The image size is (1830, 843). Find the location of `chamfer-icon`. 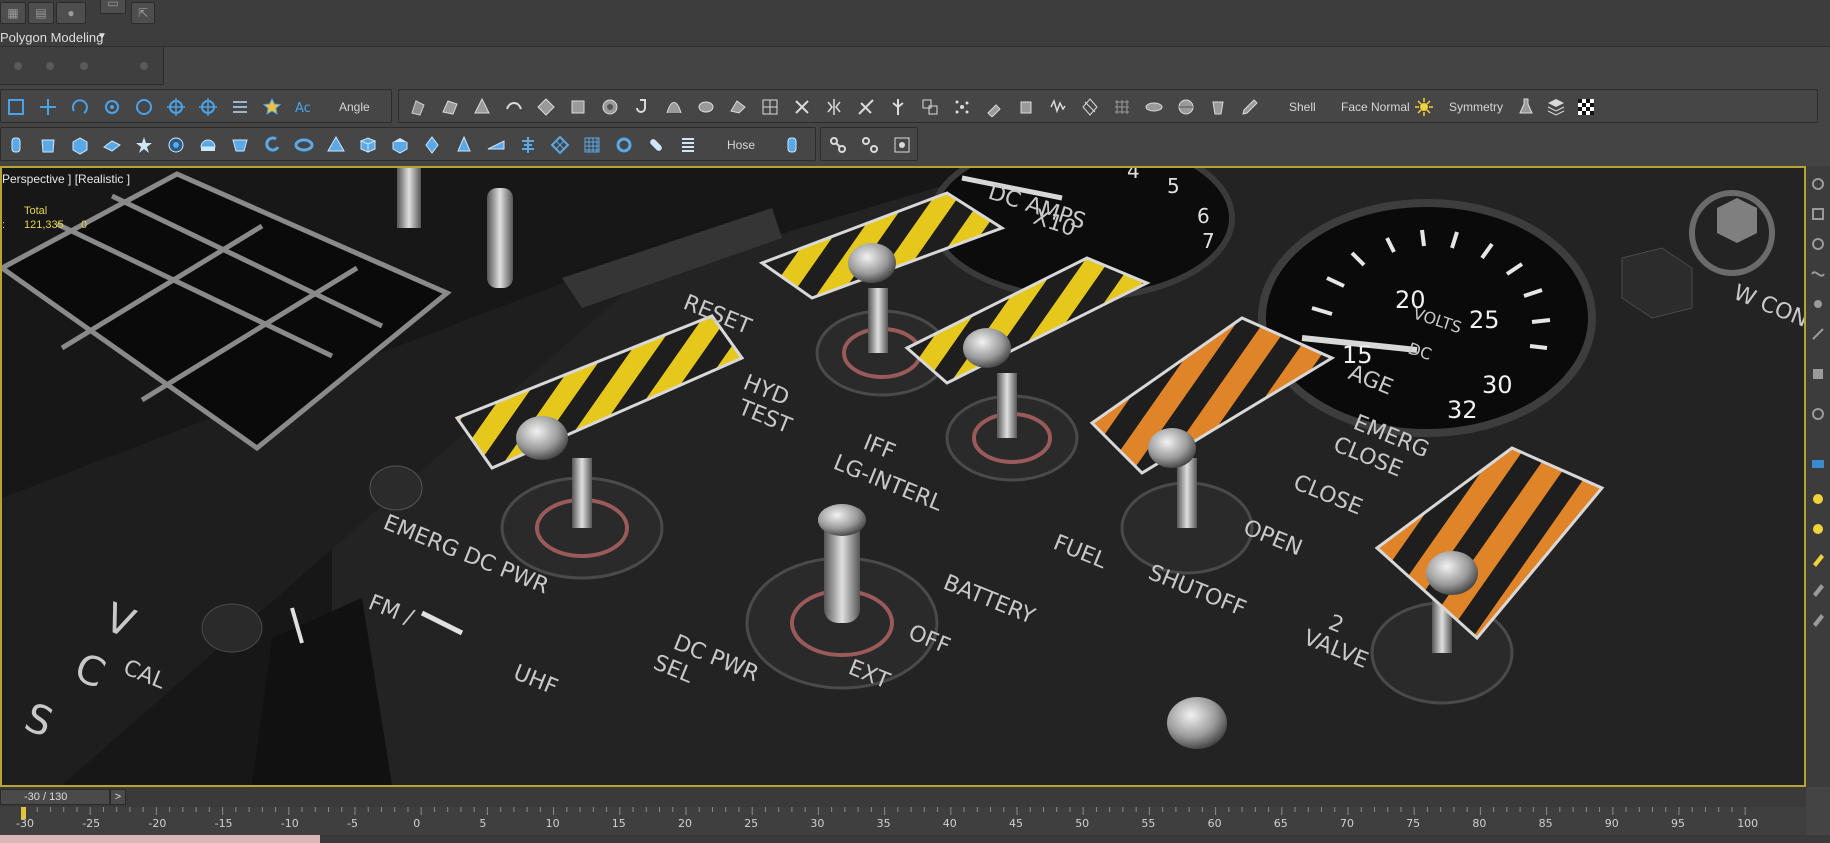

chamfer-icon is located at coordinates (482, 107).